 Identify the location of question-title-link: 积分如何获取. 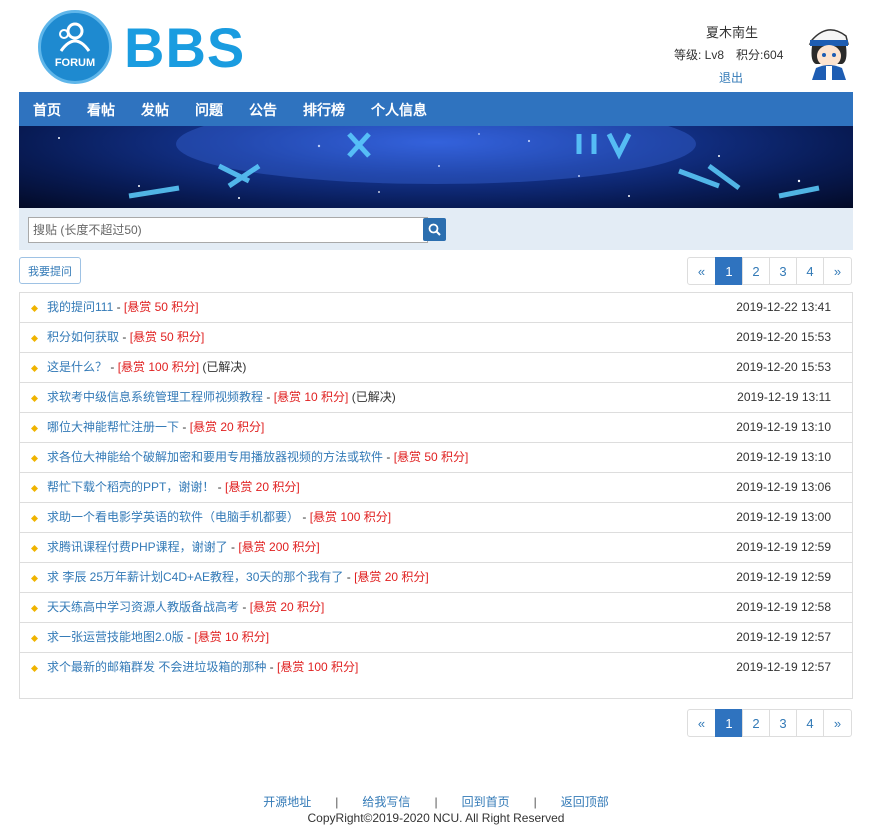
(83, 337).